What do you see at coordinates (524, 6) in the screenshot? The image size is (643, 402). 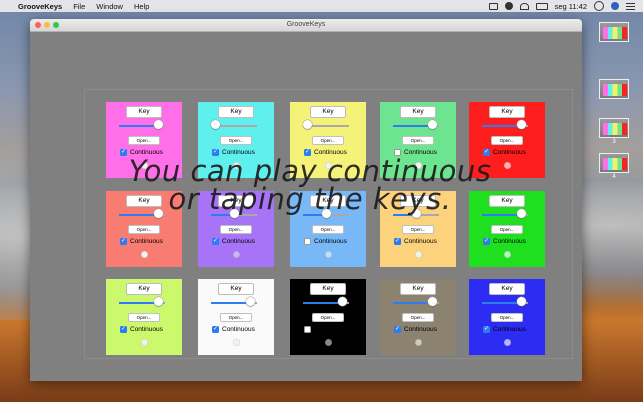 I see `wifi-icon` at bounding box center [524, 6].